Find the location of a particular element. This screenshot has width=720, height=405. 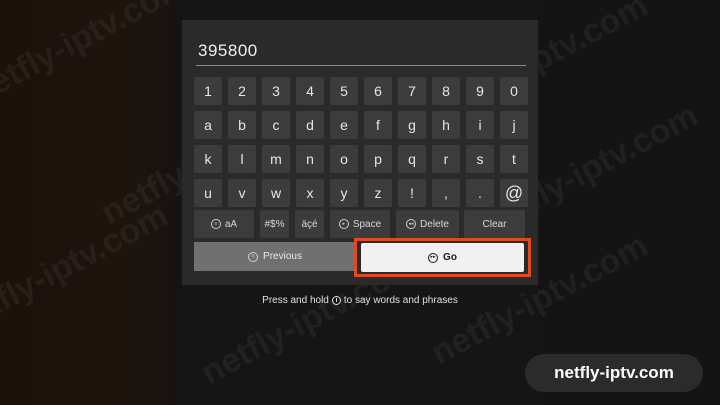

key: u is located at coordinates (208, 193).